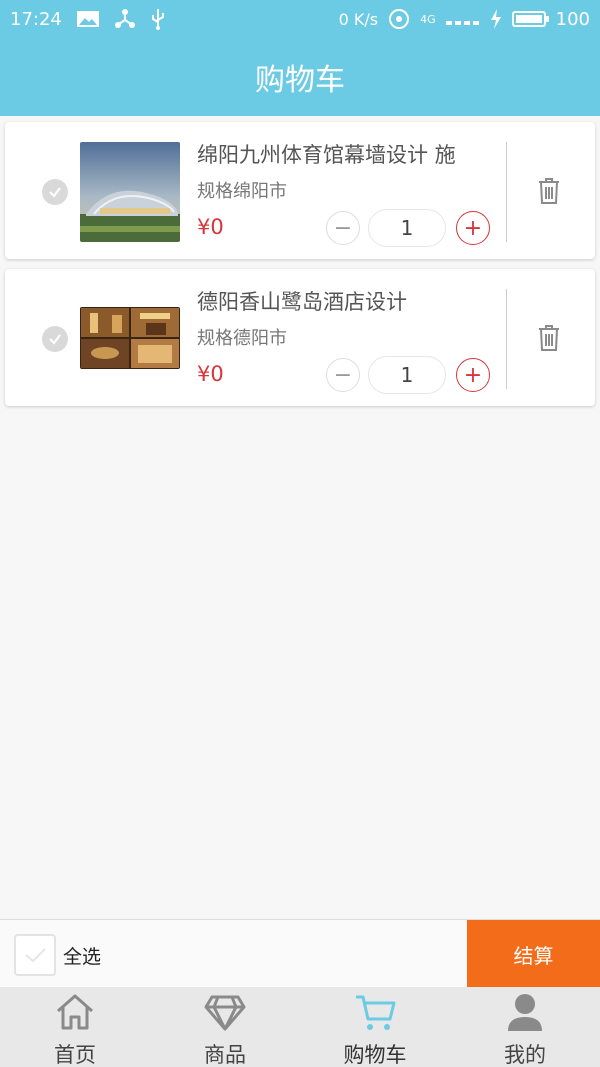  What do you see at coordinates (462, 19) in the screenshot?
I see `signal-strength-icon` at bounding box center [462, 19].